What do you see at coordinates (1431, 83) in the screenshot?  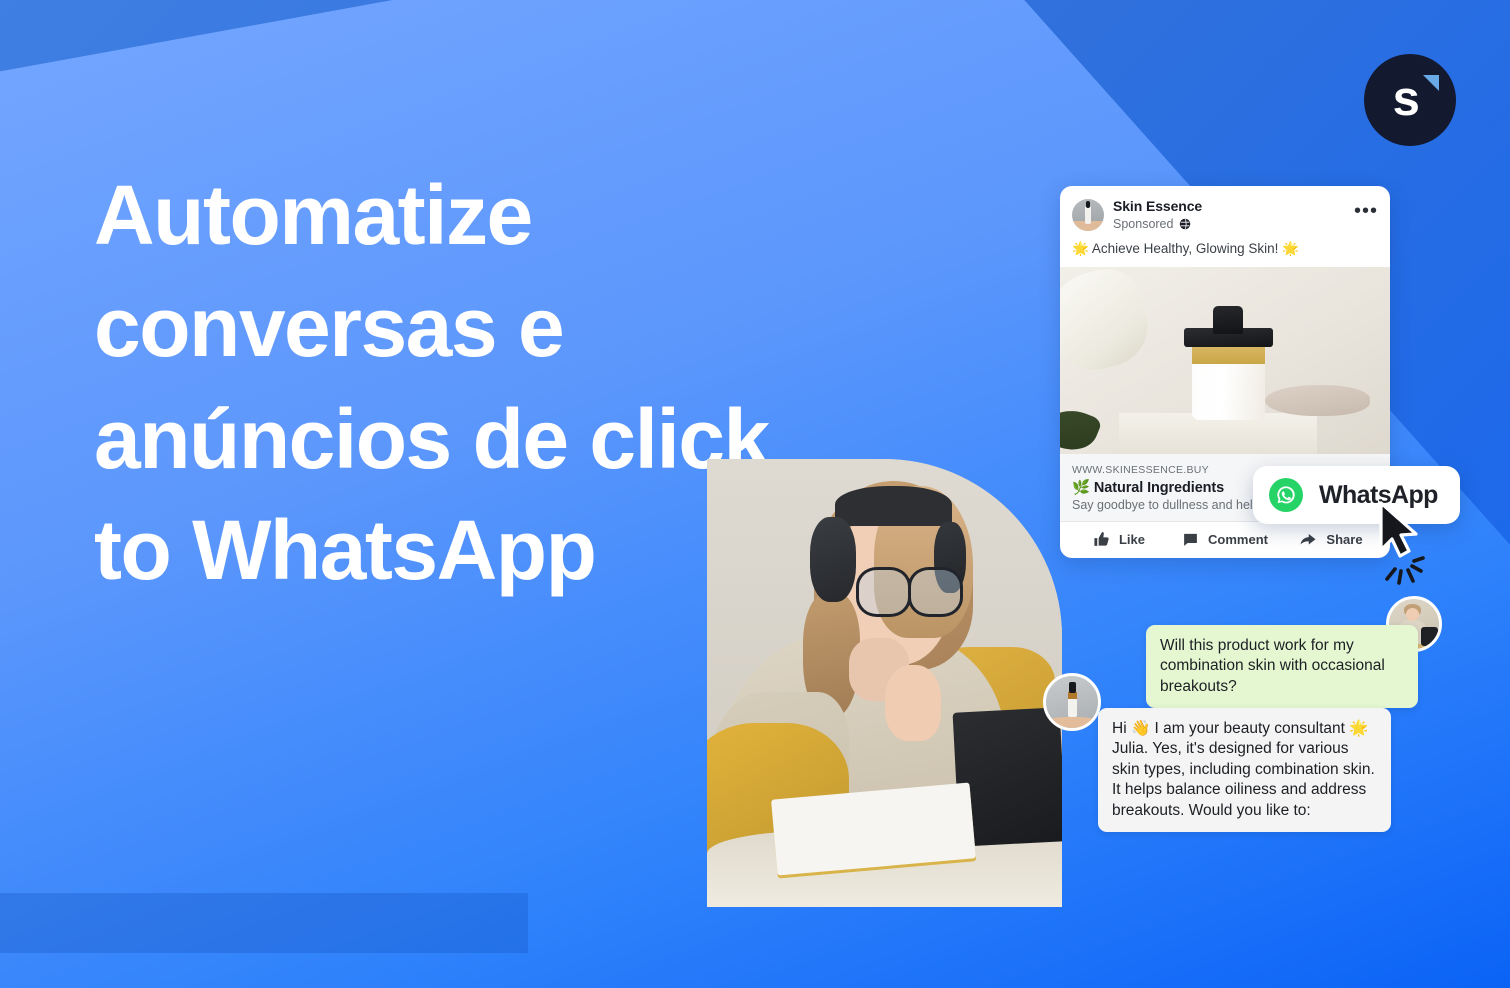 I see `logo-triangle-accent` at bounding box center [1431, 83].